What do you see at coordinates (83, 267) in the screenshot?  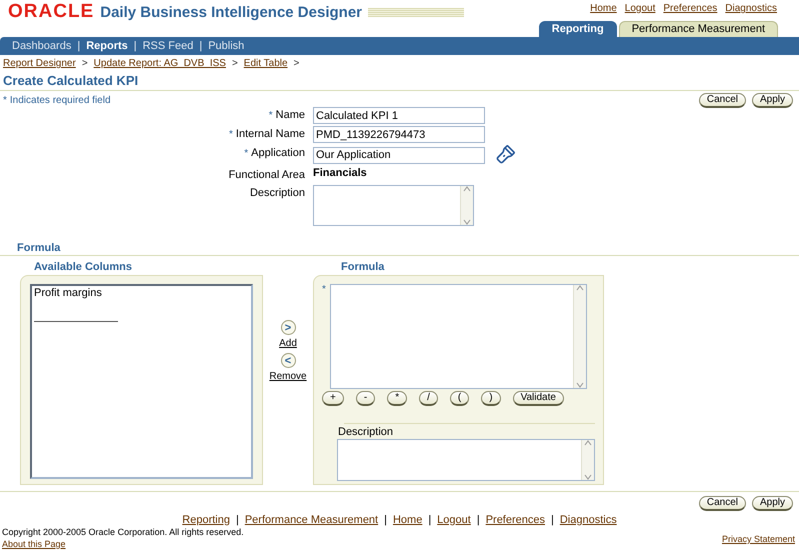 I see `panel-title: Available Columns` at bounding box center [83, 267].